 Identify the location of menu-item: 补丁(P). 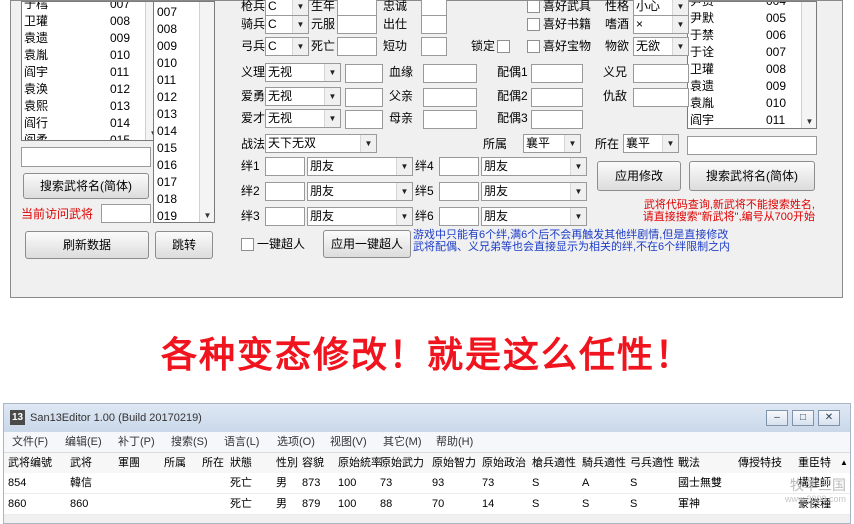
(136, 442).